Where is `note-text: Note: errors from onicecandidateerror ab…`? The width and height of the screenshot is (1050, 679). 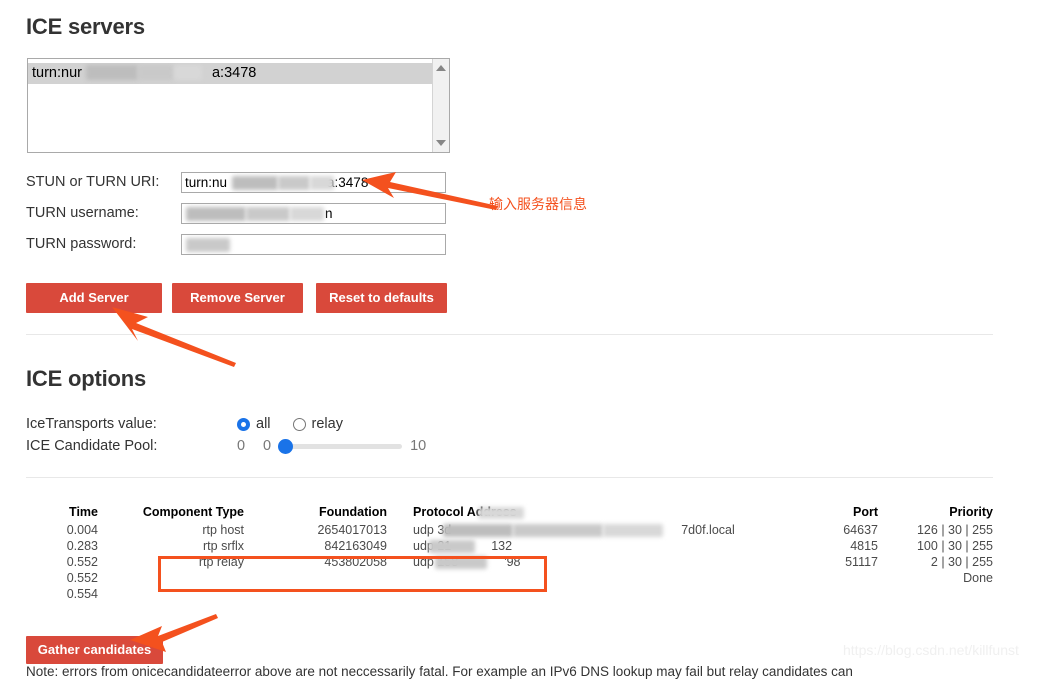
note-text: Note: errors from onicecandidateerror ab… is located at coordinates (439, 671).